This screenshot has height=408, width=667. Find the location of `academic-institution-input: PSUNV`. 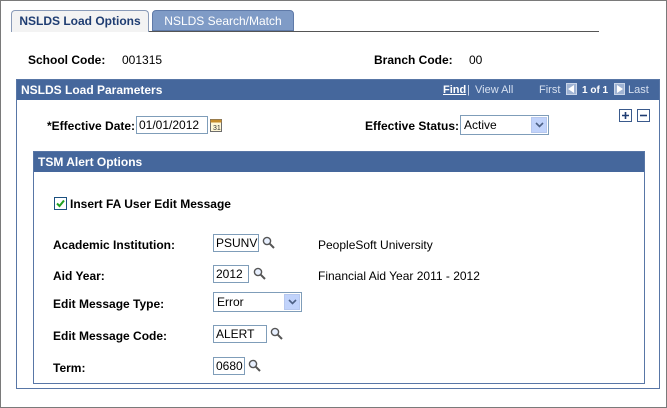

academic-institution-input: PSUNV is located at coordinates (236, 243).